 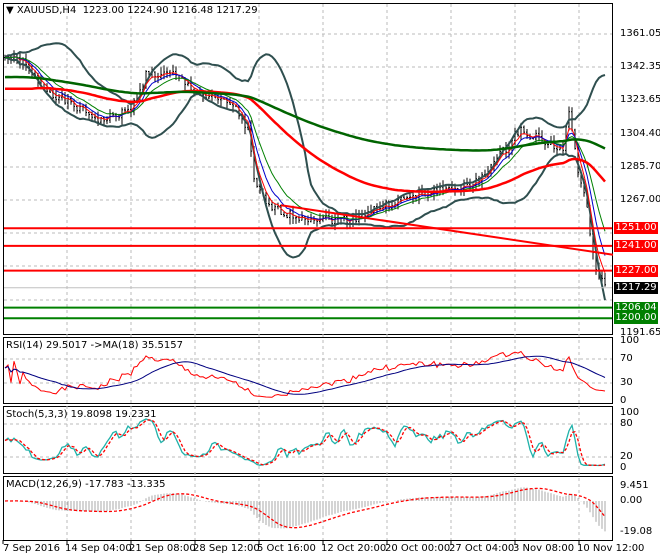 I want to click on time-axis-label: 3 Nov 08:00, so click(x=544, y=548).